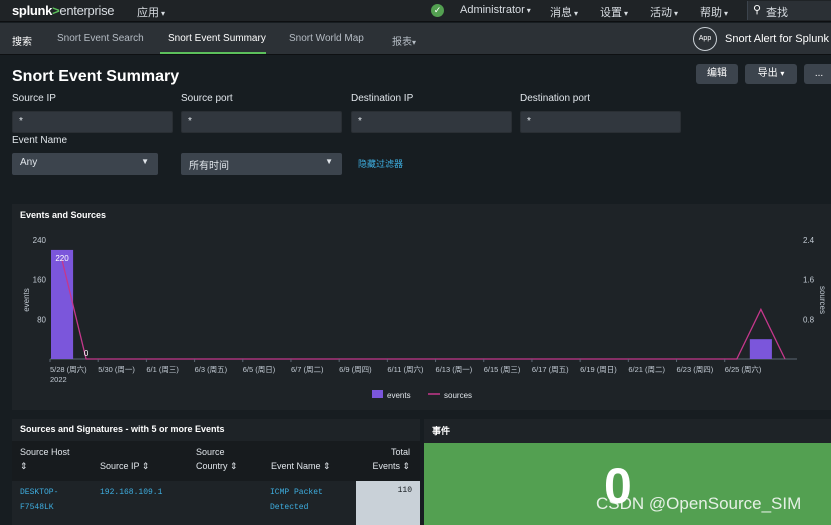 The image size is (831, 525). I want to click on y2-tick-label: 2.4, so click(809, 240).